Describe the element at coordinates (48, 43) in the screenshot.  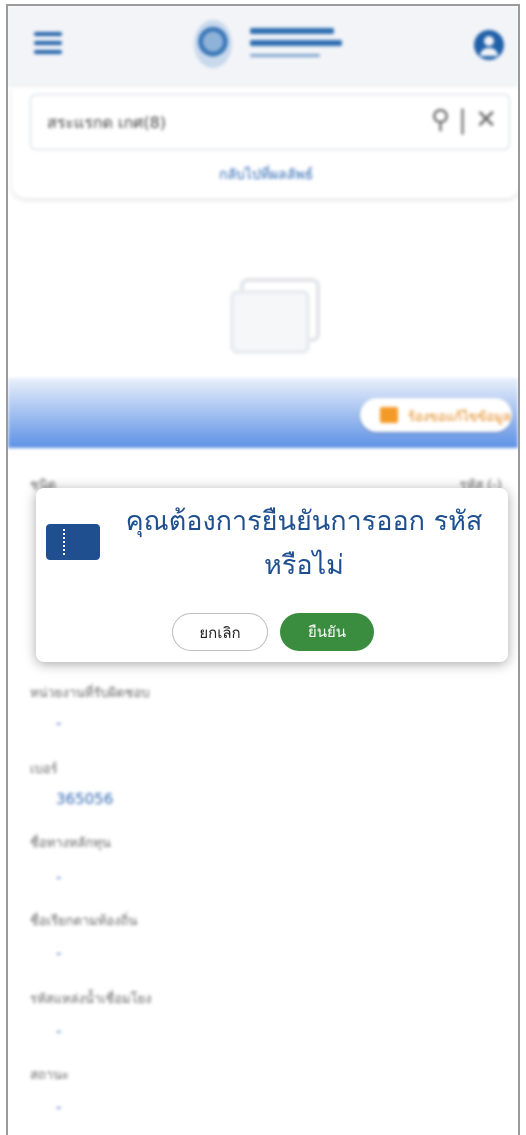
I see `menu-icon` at that location.